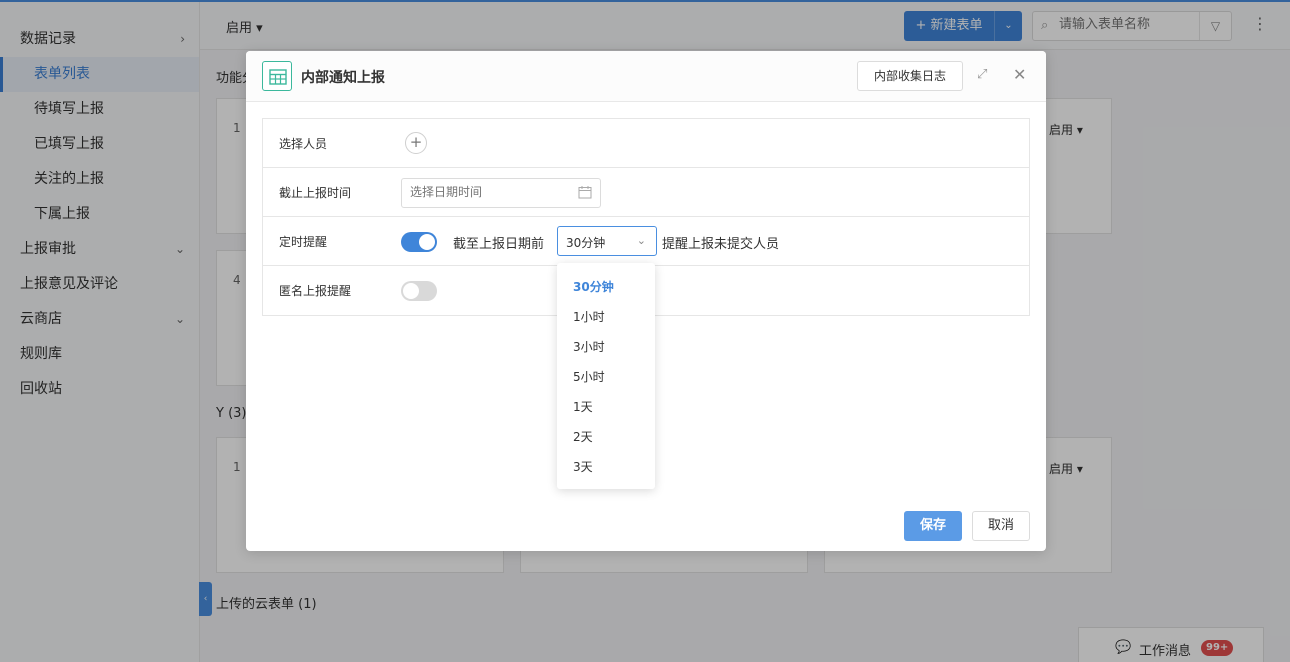 The height and width of the screenshot is (662, 1290). Describe the element at coordinates (646, 143) in the screenshot. I see `select-person-row: 选择人员 +` at that location.